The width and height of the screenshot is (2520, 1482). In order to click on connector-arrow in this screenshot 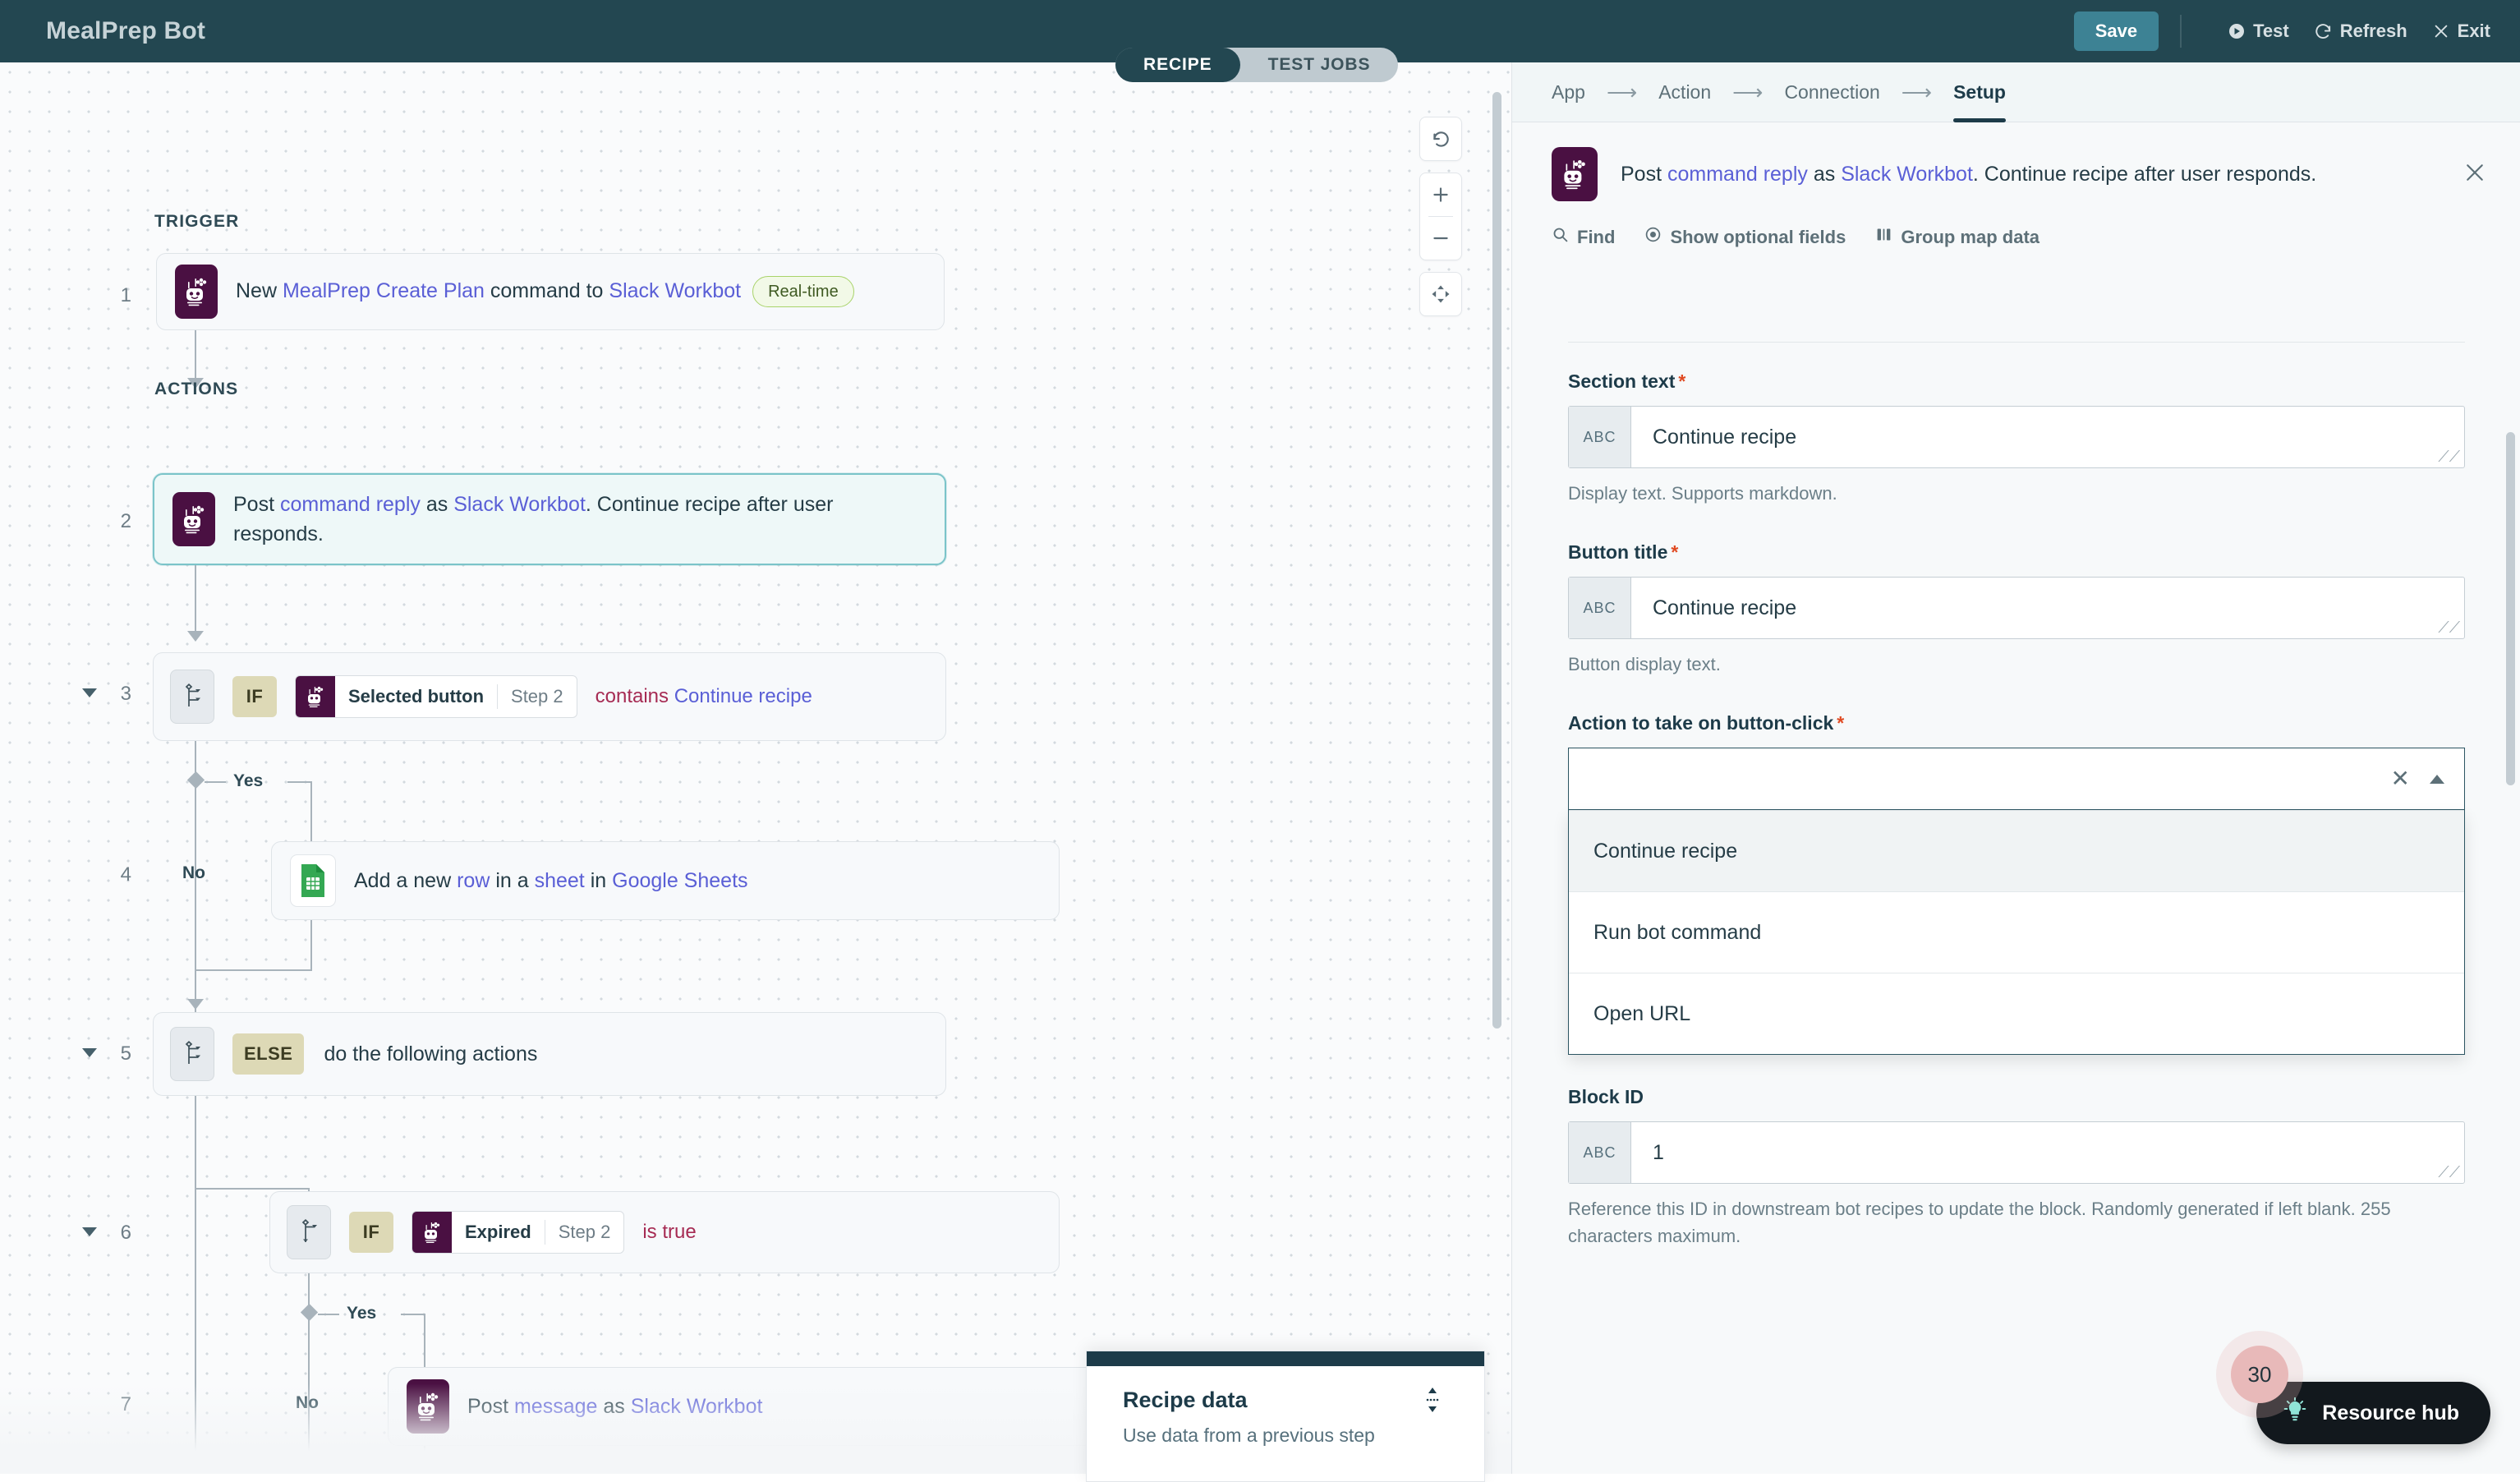, I will do `click(195, 1004)`.